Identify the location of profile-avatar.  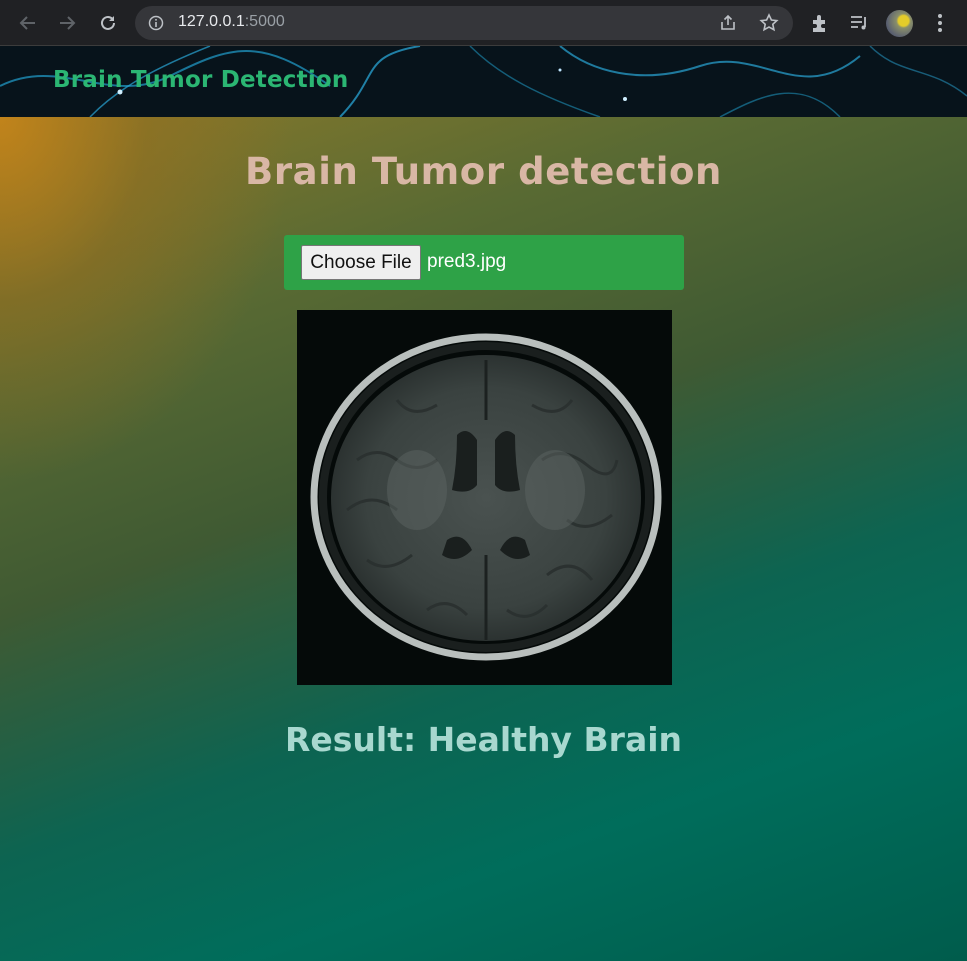
(899, 23).